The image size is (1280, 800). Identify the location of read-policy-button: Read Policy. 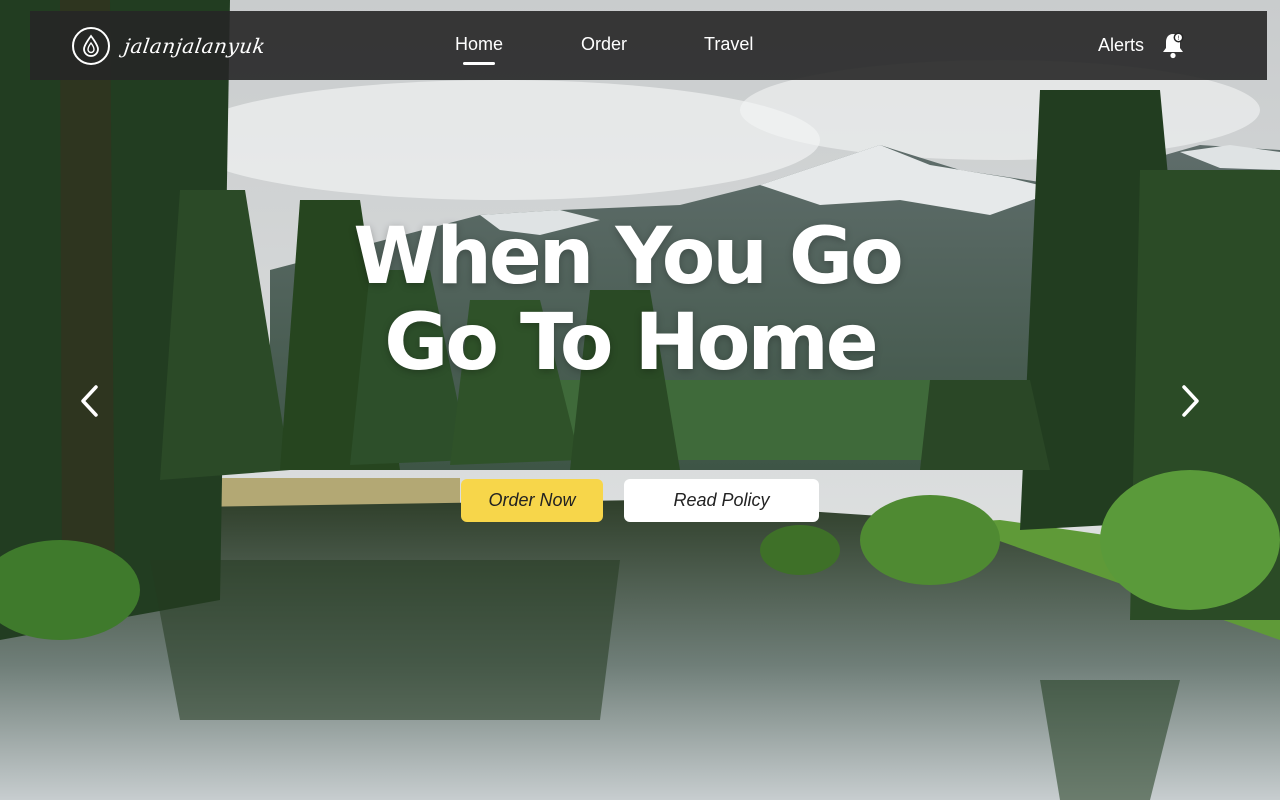
(721, 500).